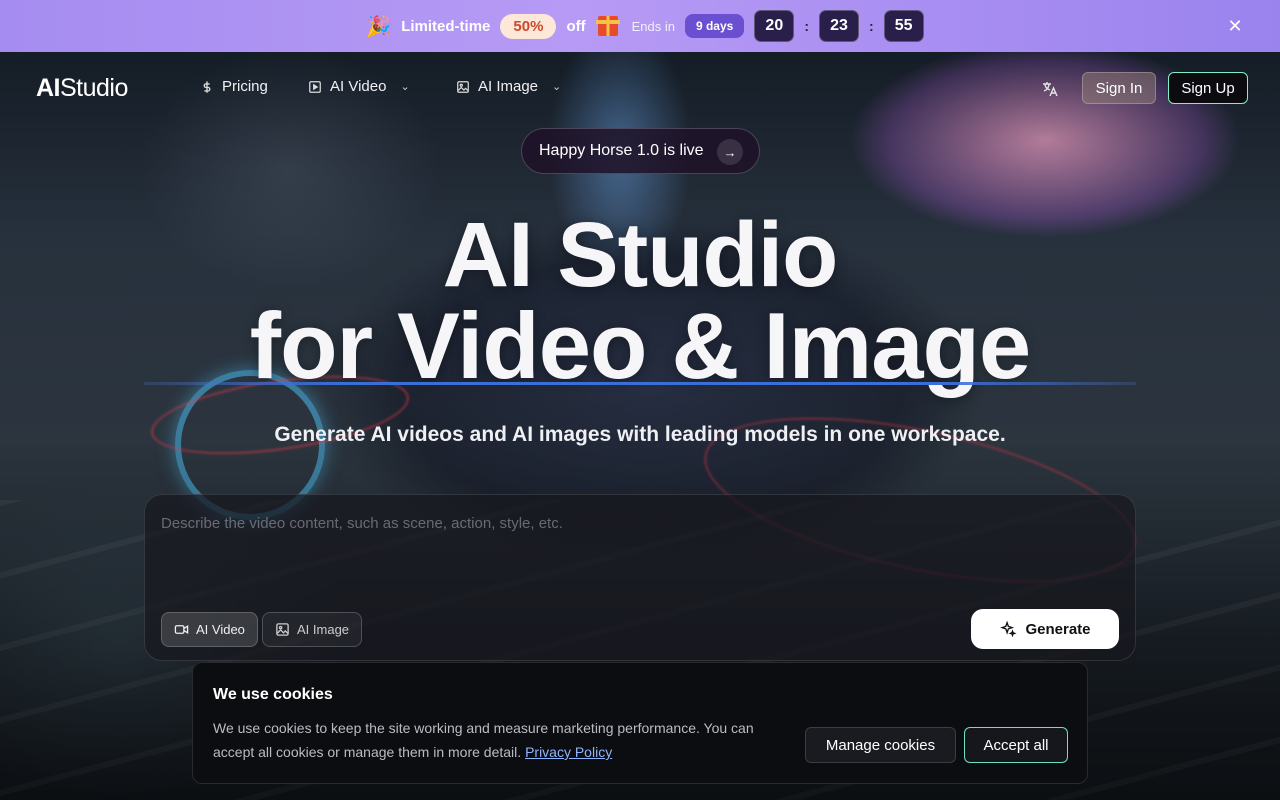  I want to click on language-icon, so click(1050, 89).